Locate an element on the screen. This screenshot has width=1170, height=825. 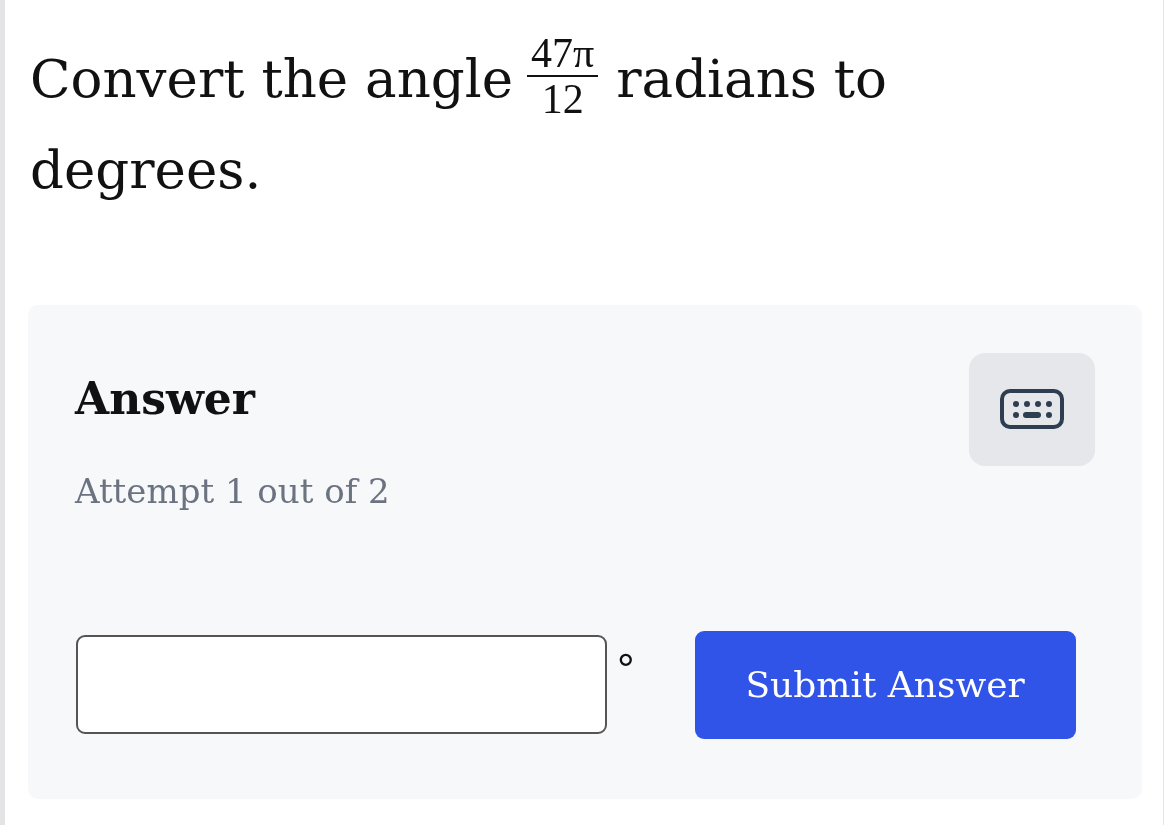
degree-symbol: ° is located at coordinates (626, 669).